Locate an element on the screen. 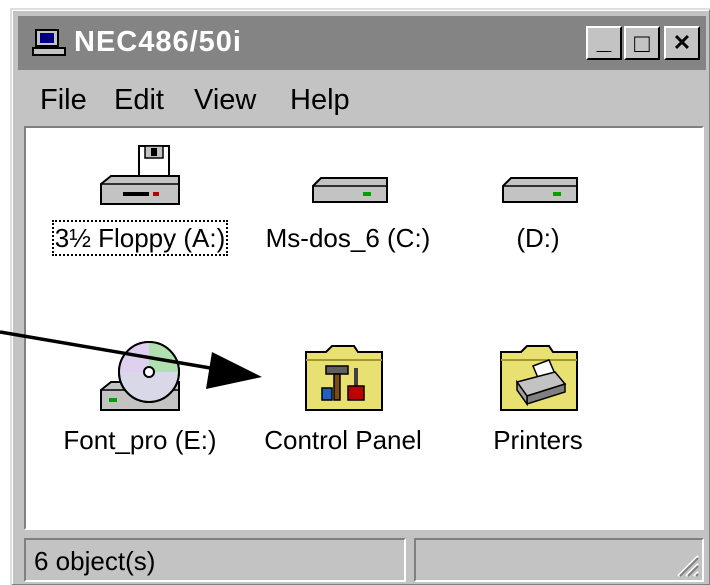  cd-drive-icon is located at coordinates (140, 376).